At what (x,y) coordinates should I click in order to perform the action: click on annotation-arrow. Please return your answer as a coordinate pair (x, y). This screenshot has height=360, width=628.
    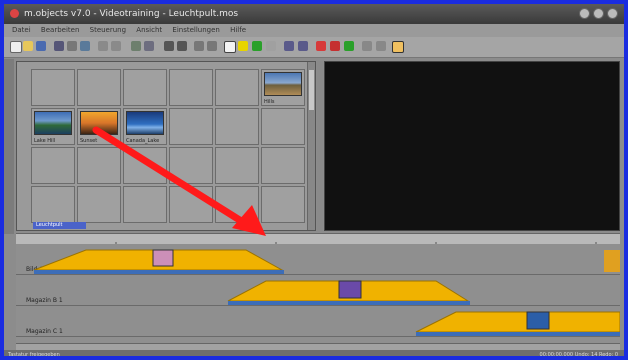
    Looking at the image, I should click on (179, 181).